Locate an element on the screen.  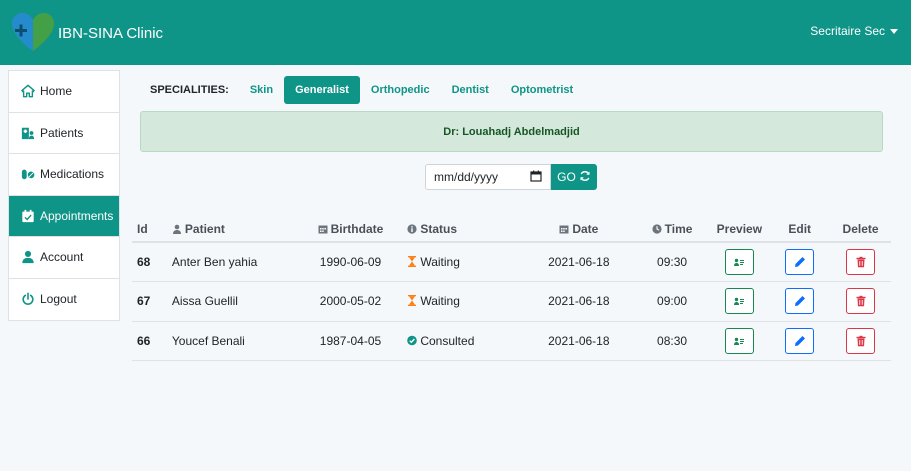
brand: IBN-SINA Clinic is located at coordinates (86, 33).